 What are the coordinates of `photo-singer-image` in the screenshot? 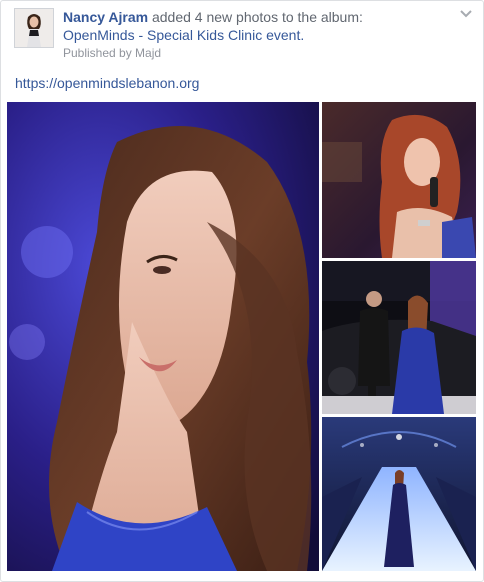 It's located at (399, 180).